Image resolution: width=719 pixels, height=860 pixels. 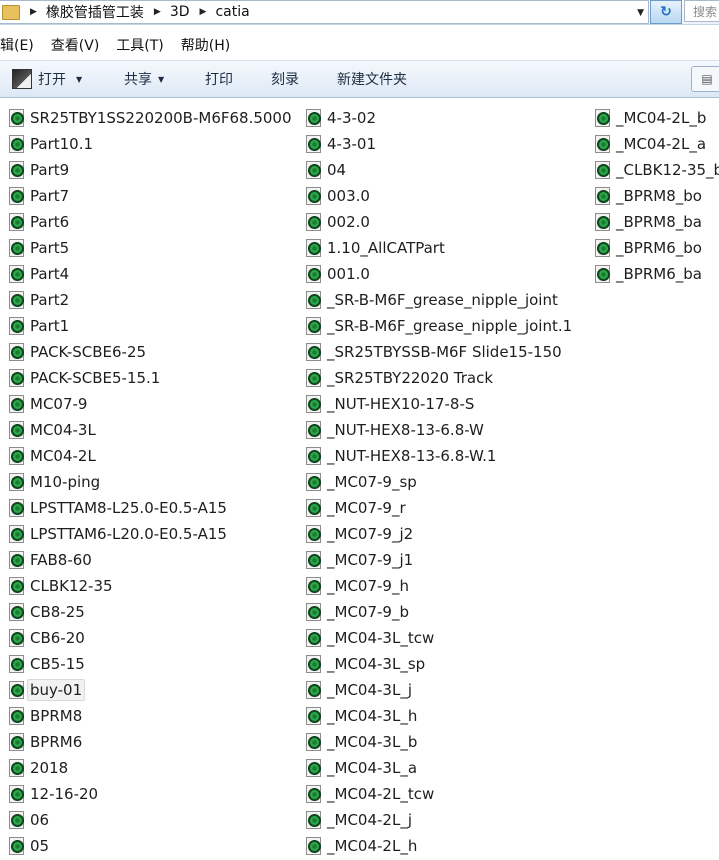 What do you see at coordinates (656, 196) in the screenshot?
I see `file-item: _BPRM8_bo` at bounding box center [656, 196].